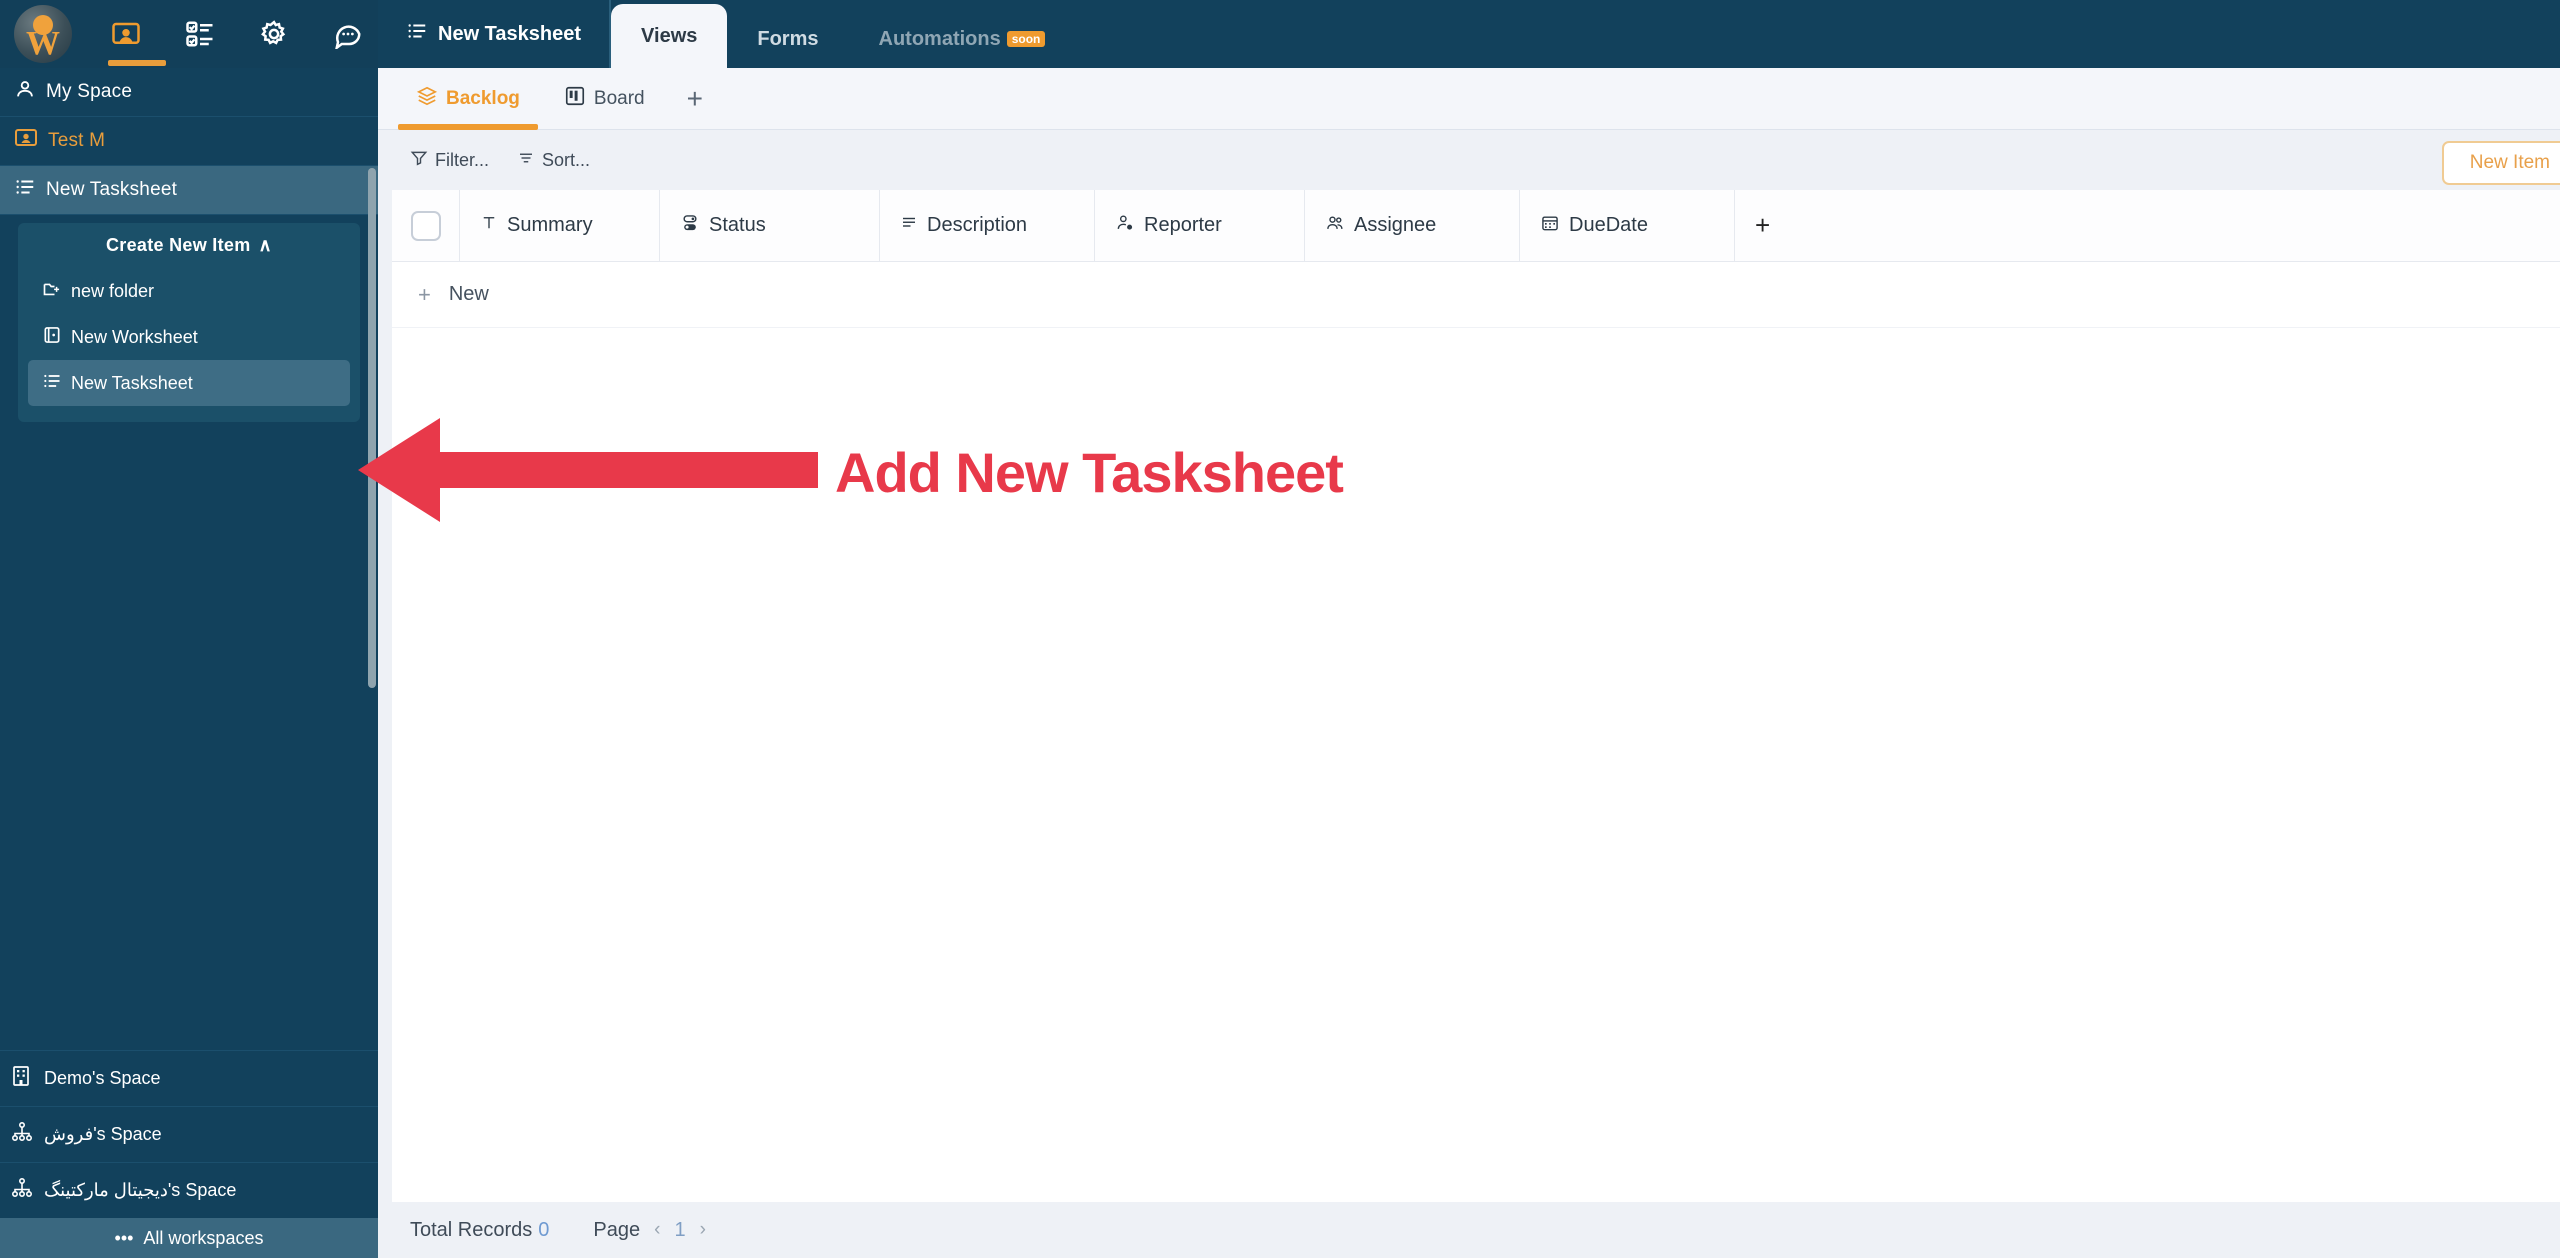 This screenshot has width=2560, height=1258. I want to click on add-column-button: +, so click(2147, 225).